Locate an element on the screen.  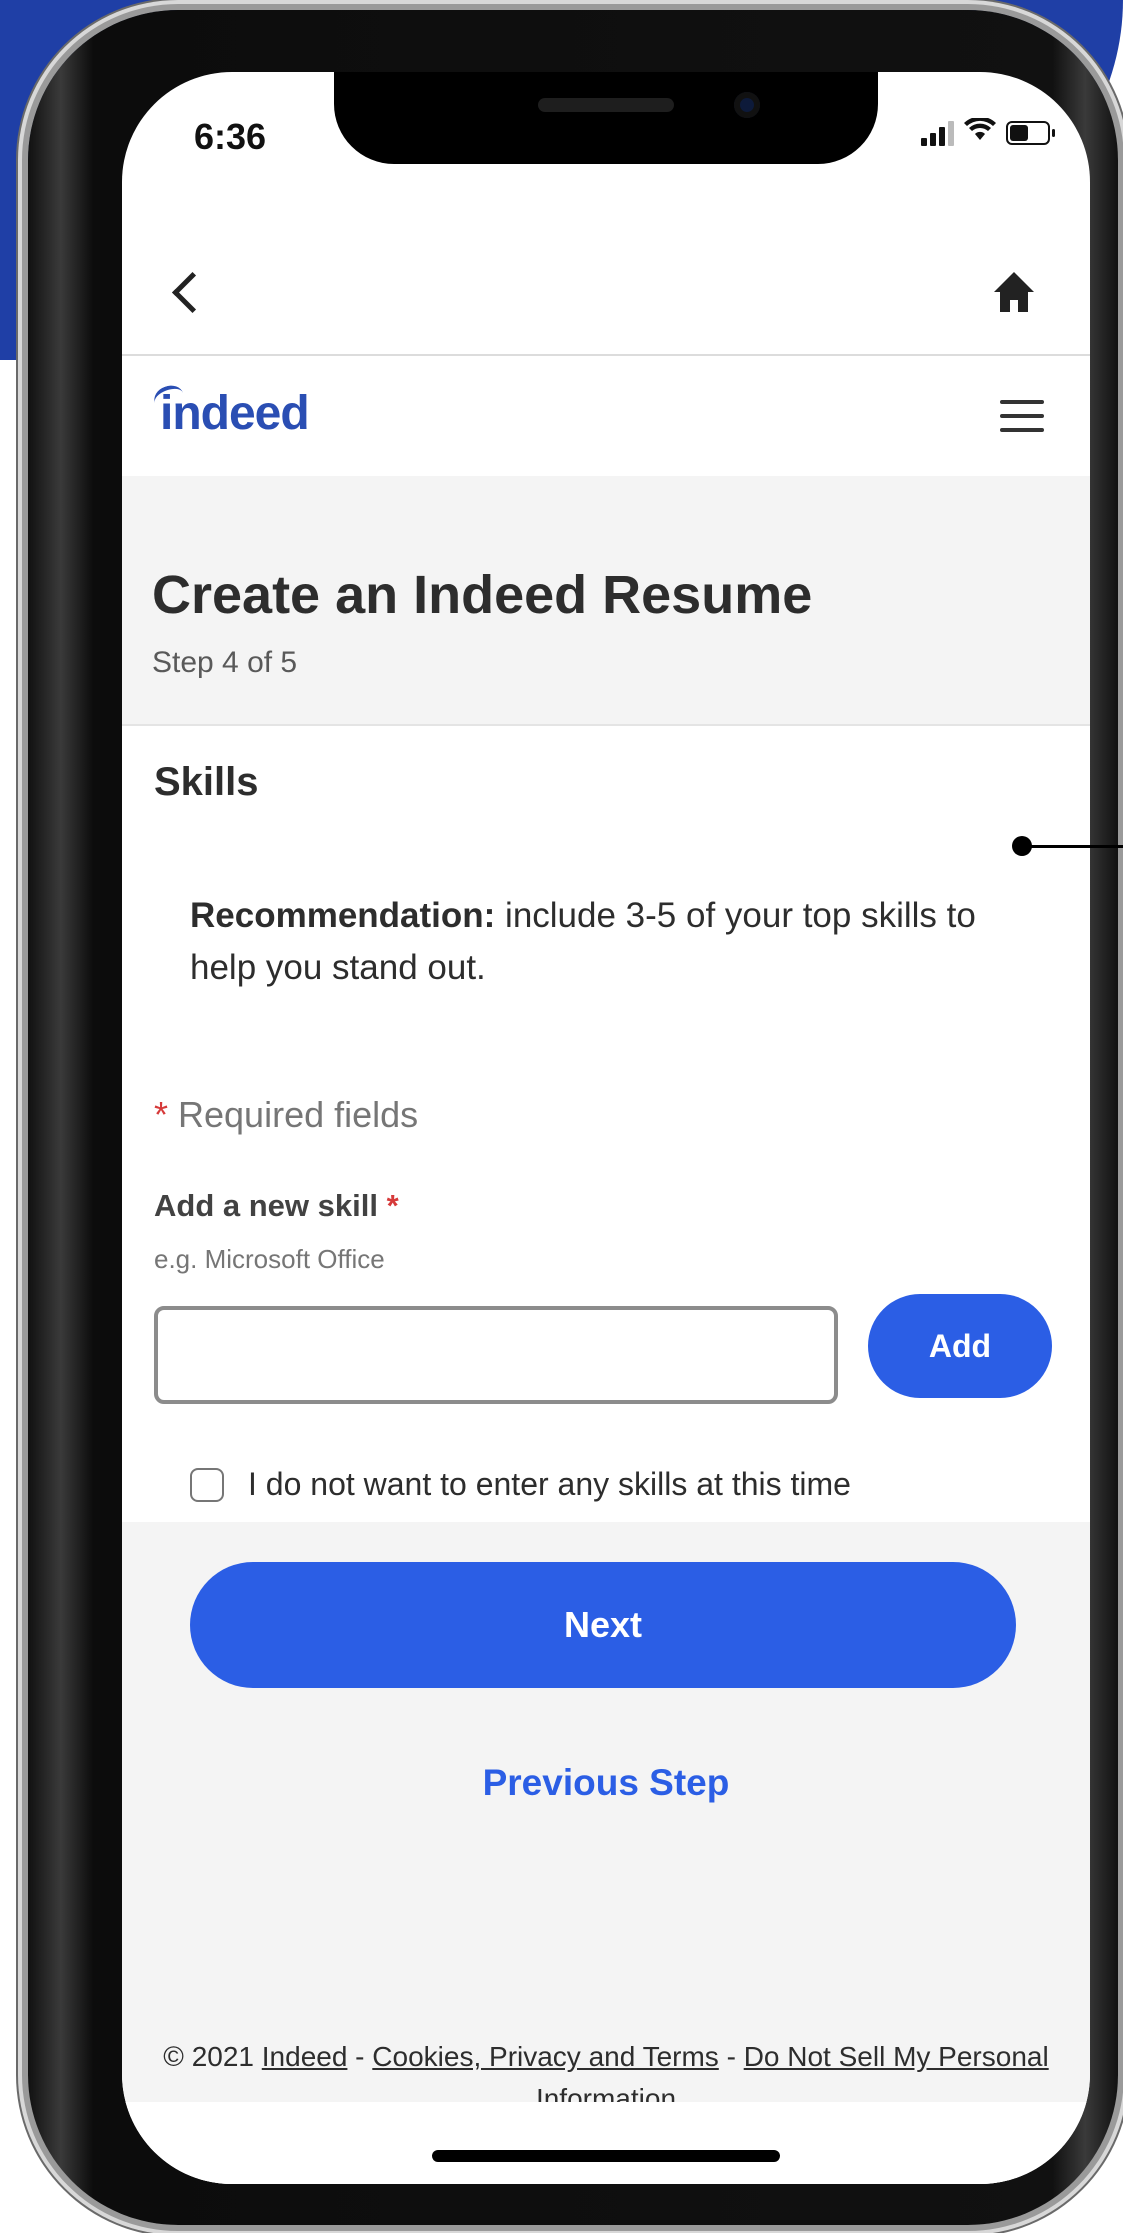
footer-copyright: © 2021 is located at coordinates (212, 2056).